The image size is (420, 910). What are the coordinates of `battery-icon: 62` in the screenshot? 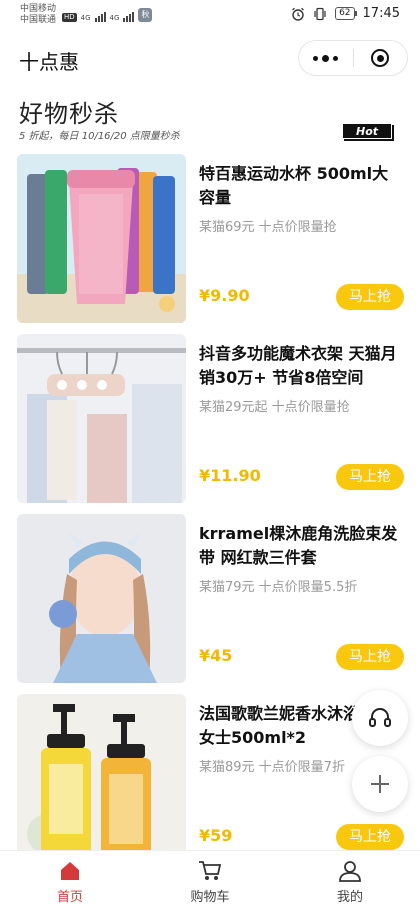 It's located at (346, 13).